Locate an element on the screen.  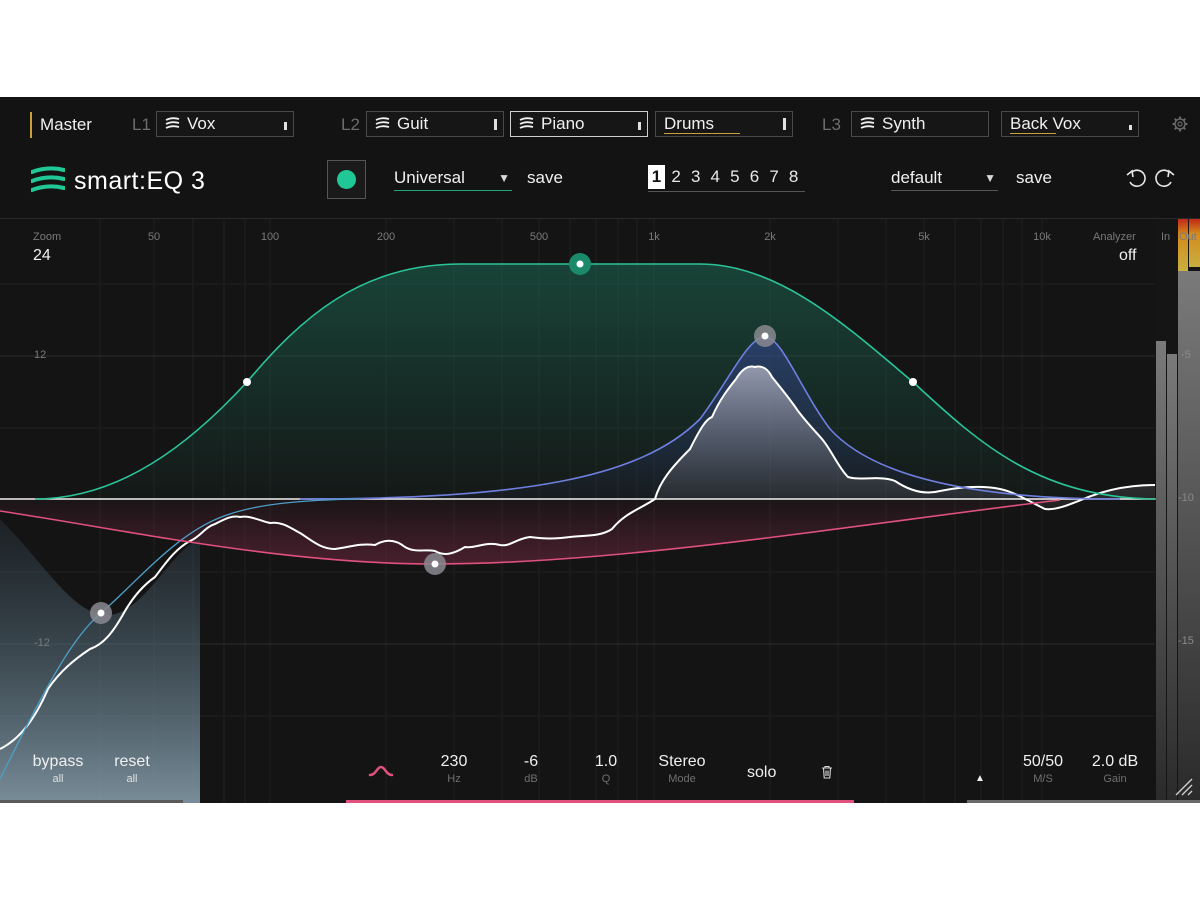
group-label-l3: L3 is located at coordinates (831, 124).